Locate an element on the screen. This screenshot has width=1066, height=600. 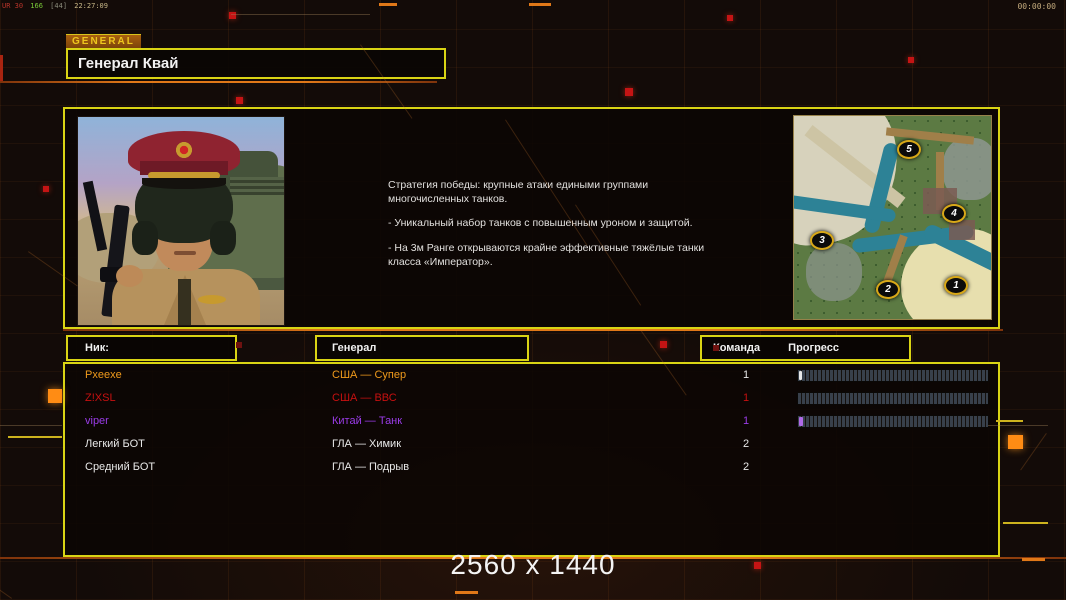
perf-token: [44] is located at coordinates (59, 6).